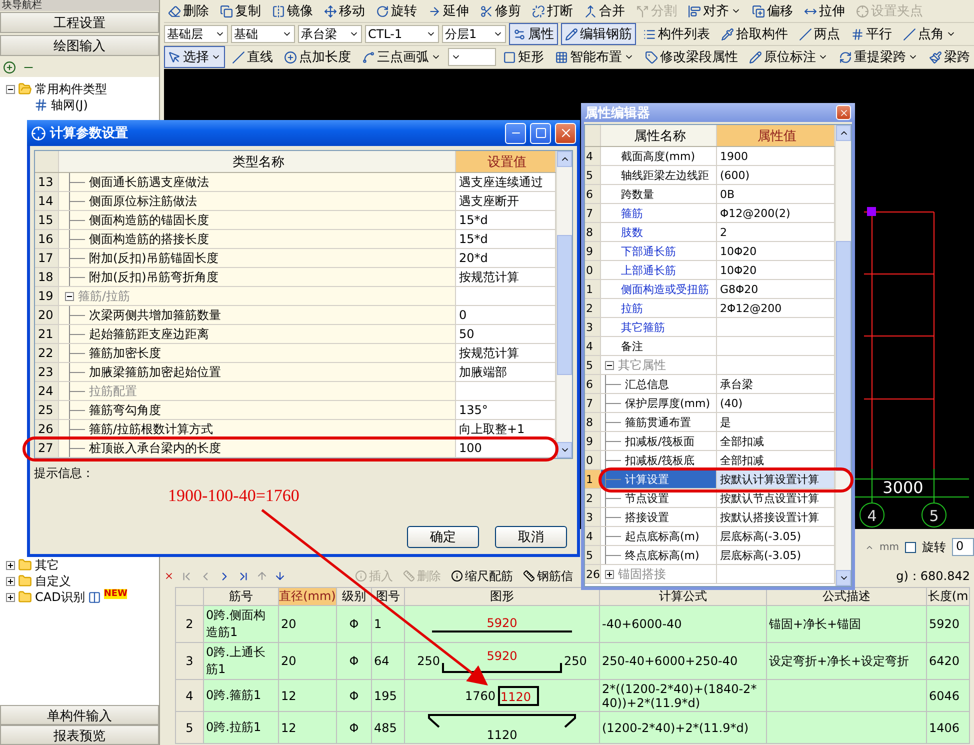 This screenshot has width=974, height=745. What do you see at coordinates (241, 597) in the screenshot?
I see `column-header: 筋号` at bounding box center [241, 597].